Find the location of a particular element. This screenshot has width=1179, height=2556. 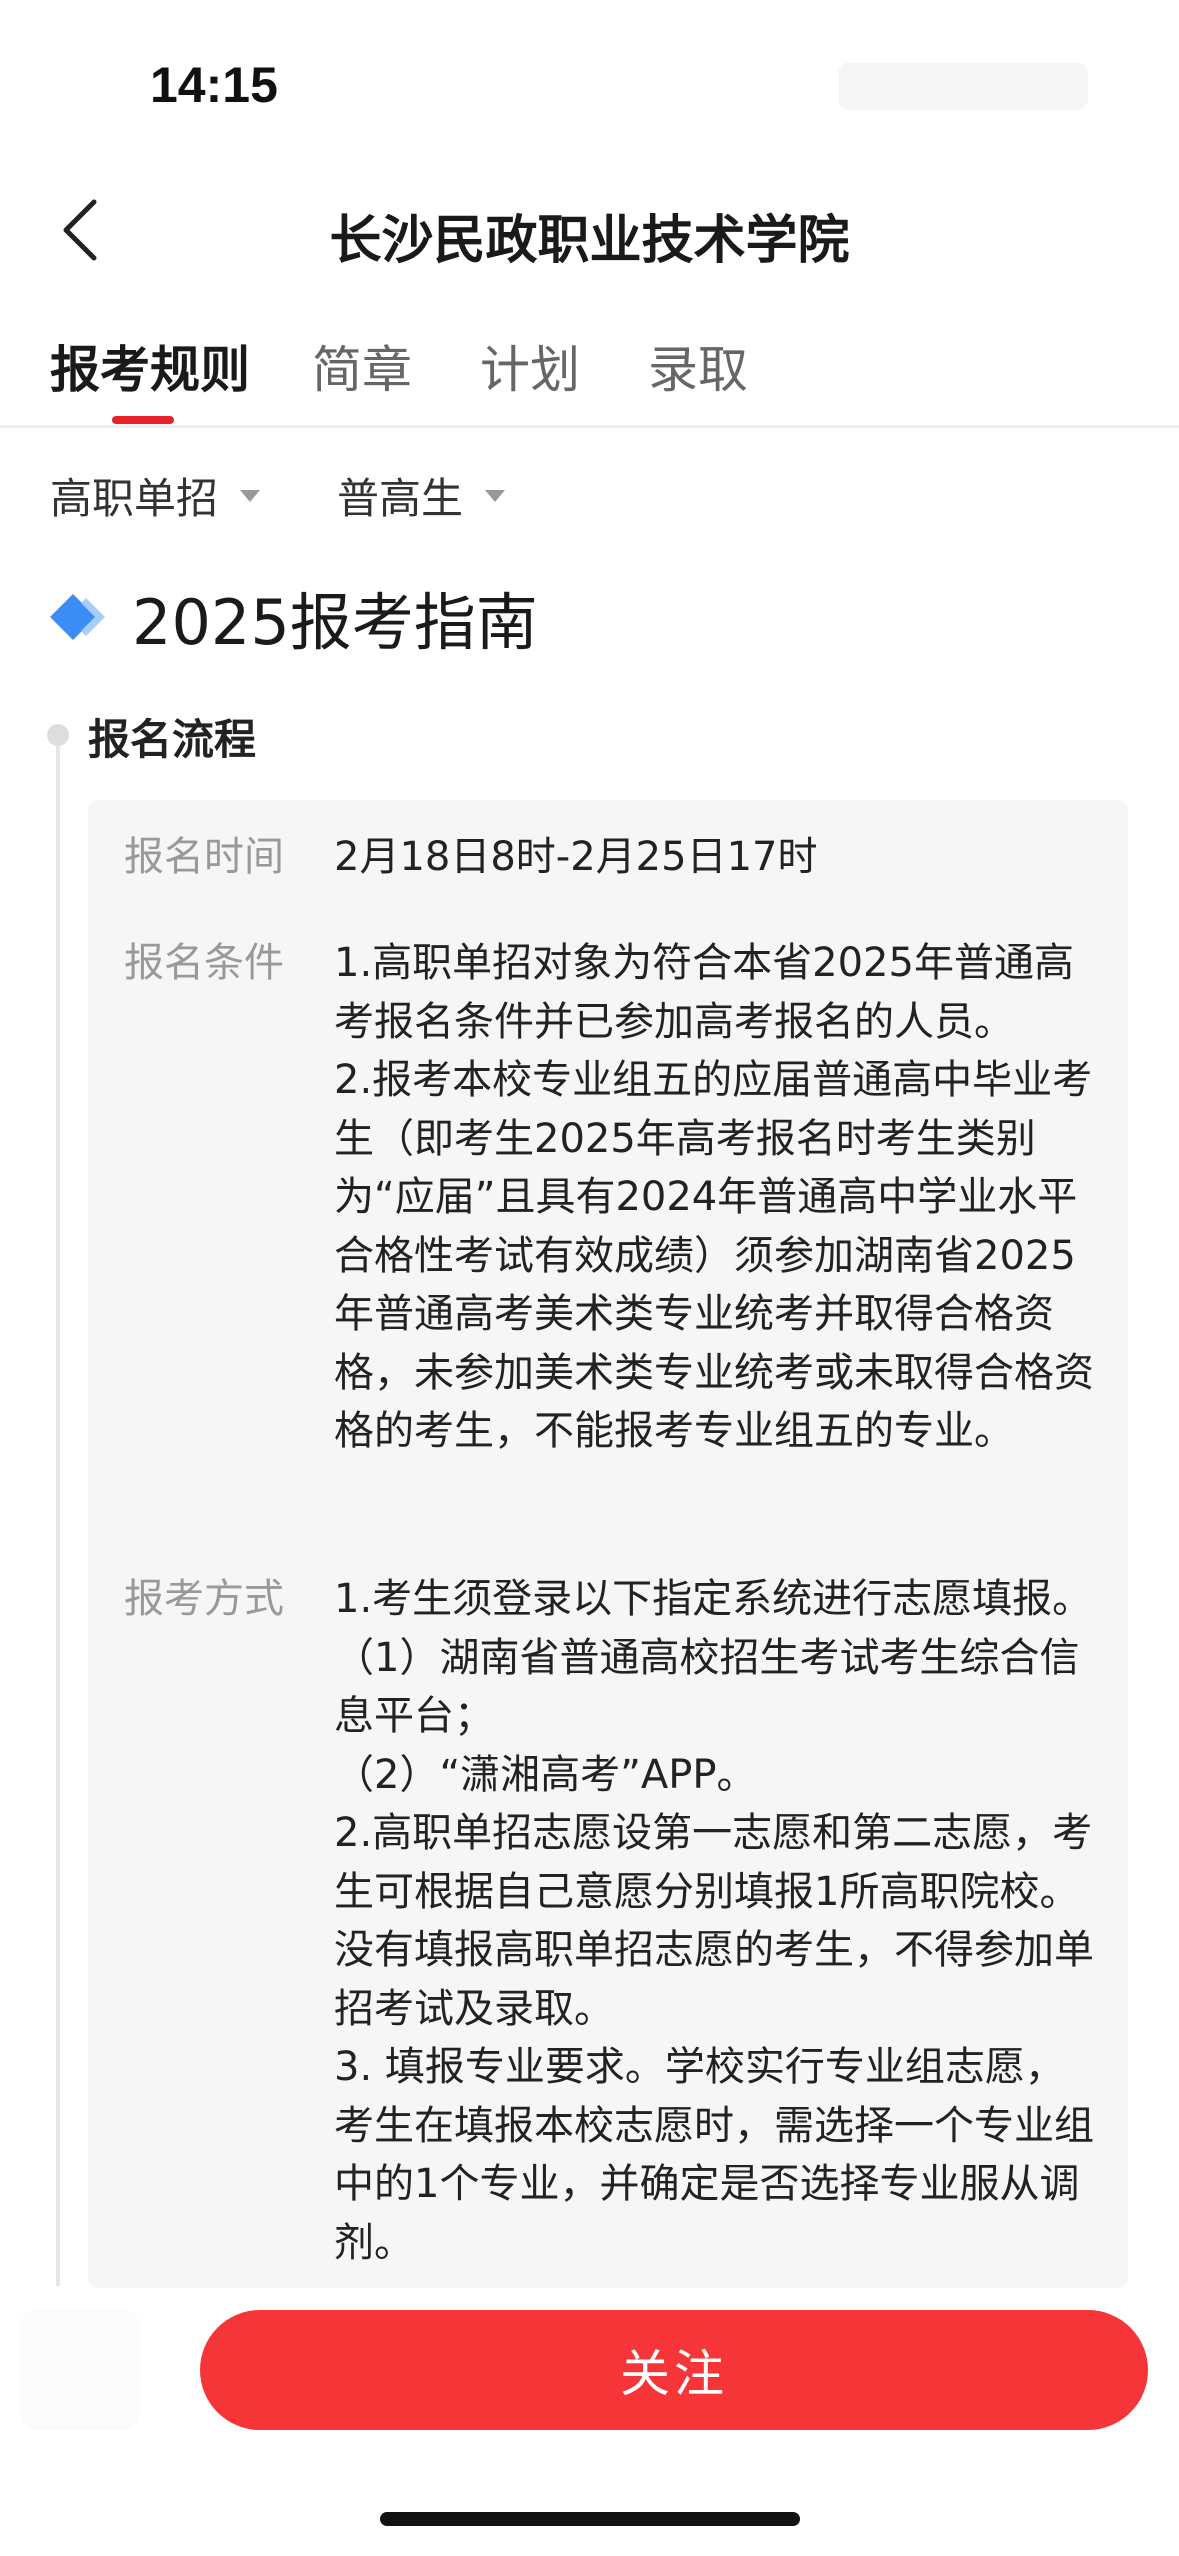

tab-bar: 报考规则 简章 计划 录取 is located at coordinates (589, 375).